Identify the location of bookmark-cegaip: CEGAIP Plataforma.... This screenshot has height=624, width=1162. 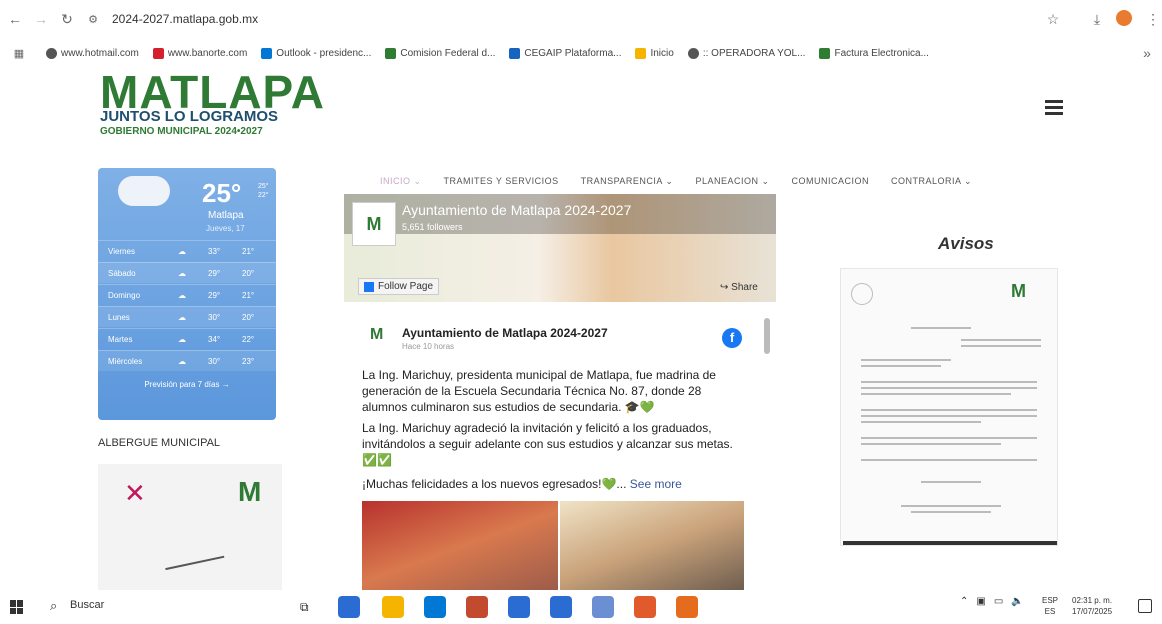
(565, 53).